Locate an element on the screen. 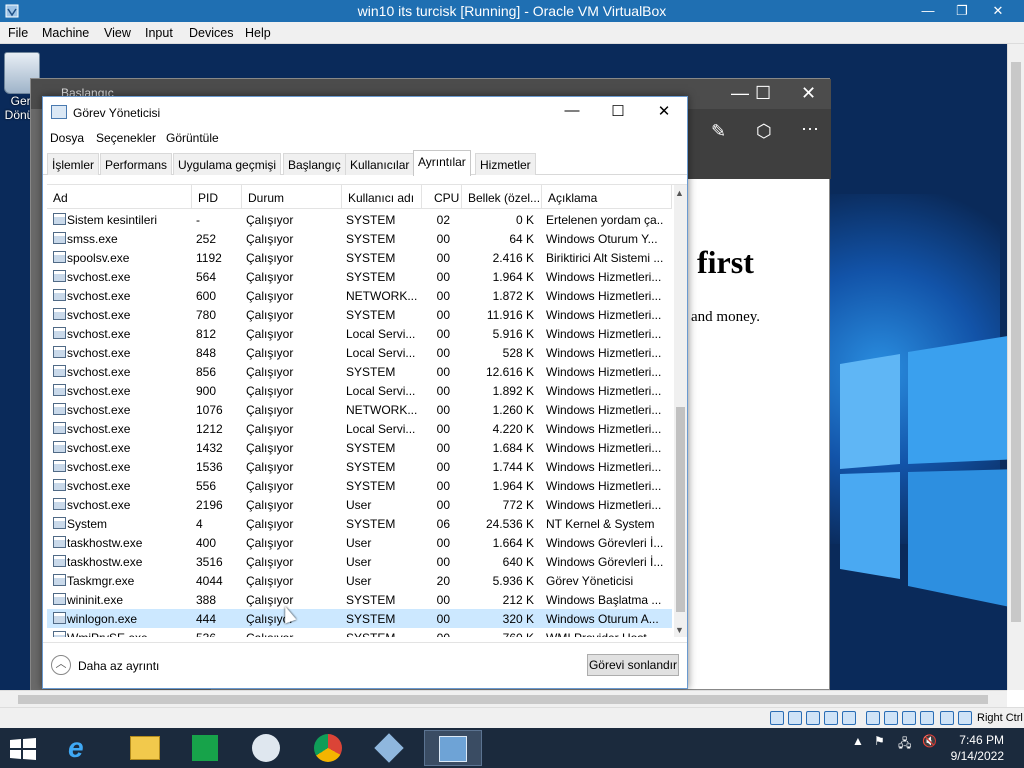  flag-icon: ⚑ is located at coordinates (879, 741).